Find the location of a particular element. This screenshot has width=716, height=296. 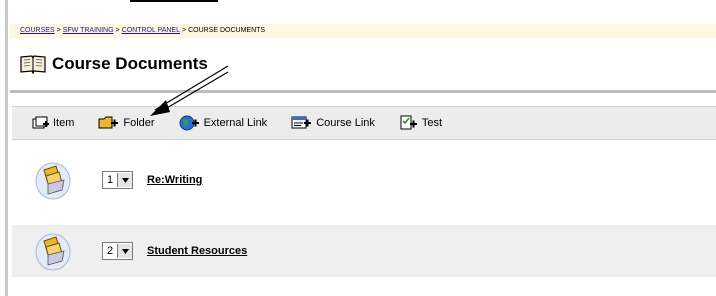

add-external-link-label: External Link is located at coordinates (235, 123).